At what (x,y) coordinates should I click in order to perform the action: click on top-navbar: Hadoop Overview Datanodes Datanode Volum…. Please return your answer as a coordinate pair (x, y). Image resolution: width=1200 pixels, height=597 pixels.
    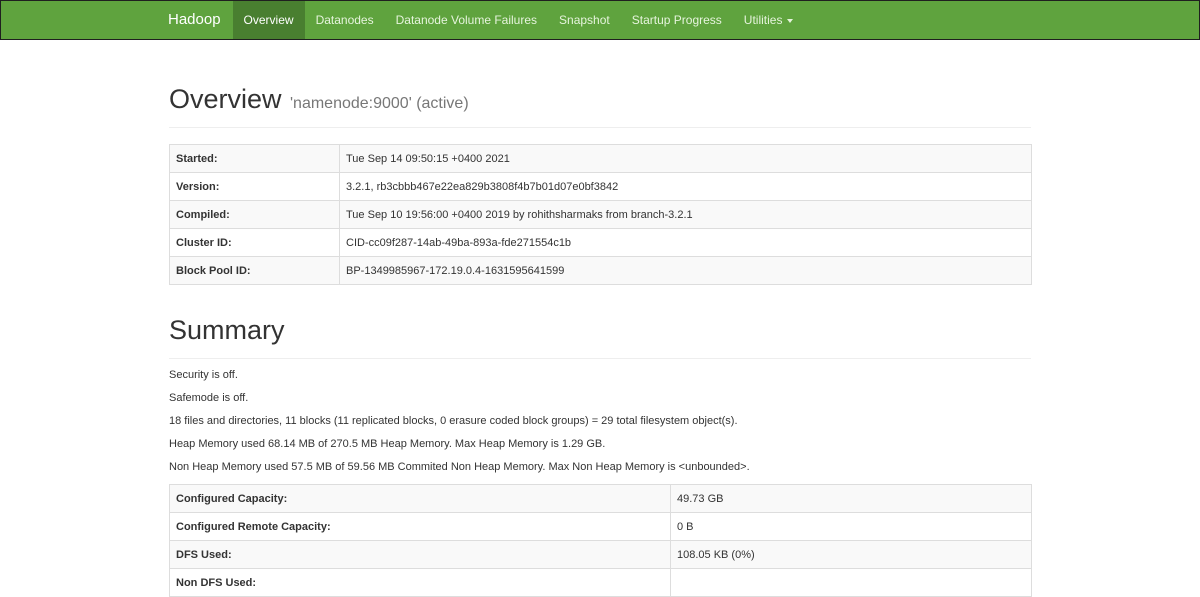
    Looking at the image, I should click on (600, 20).